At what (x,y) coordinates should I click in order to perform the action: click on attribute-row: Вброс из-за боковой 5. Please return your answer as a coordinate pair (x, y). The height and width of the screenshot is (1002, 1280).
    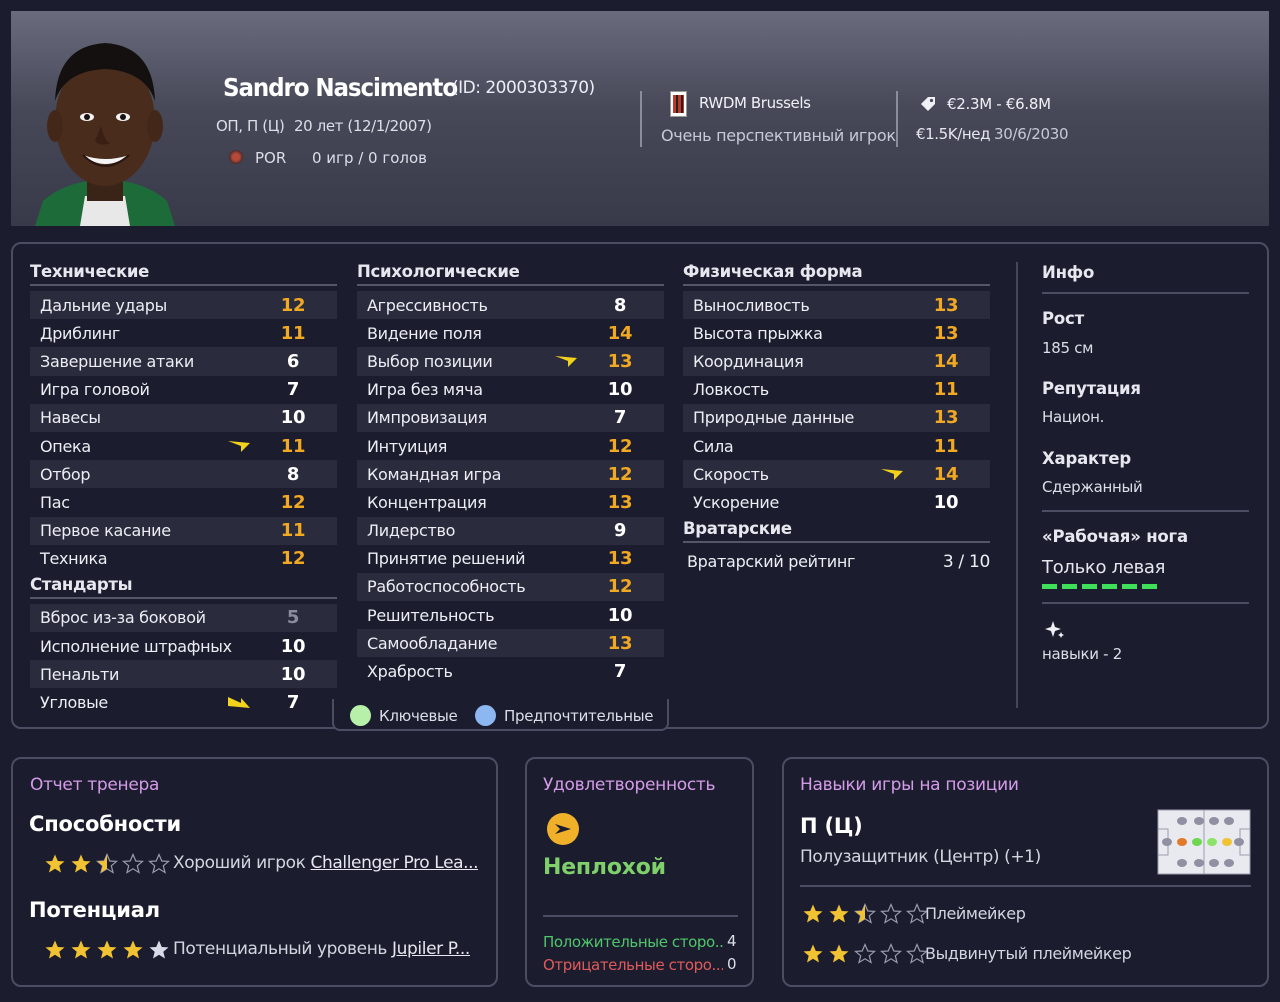
    Looking at the image, I should click on (183, 618).